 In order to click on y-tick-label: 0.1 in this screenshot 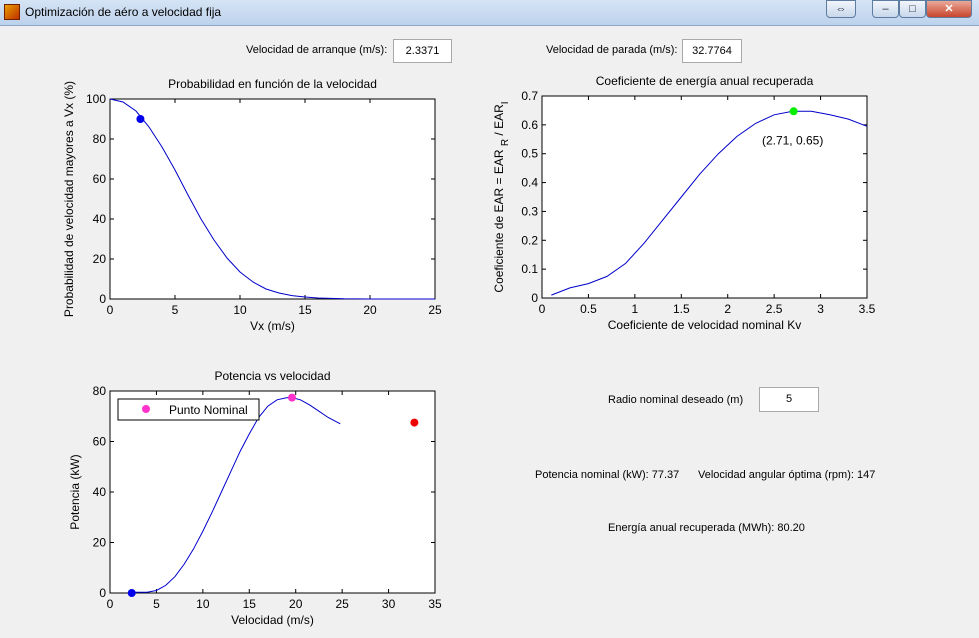, I will do `click(529, 269)`.